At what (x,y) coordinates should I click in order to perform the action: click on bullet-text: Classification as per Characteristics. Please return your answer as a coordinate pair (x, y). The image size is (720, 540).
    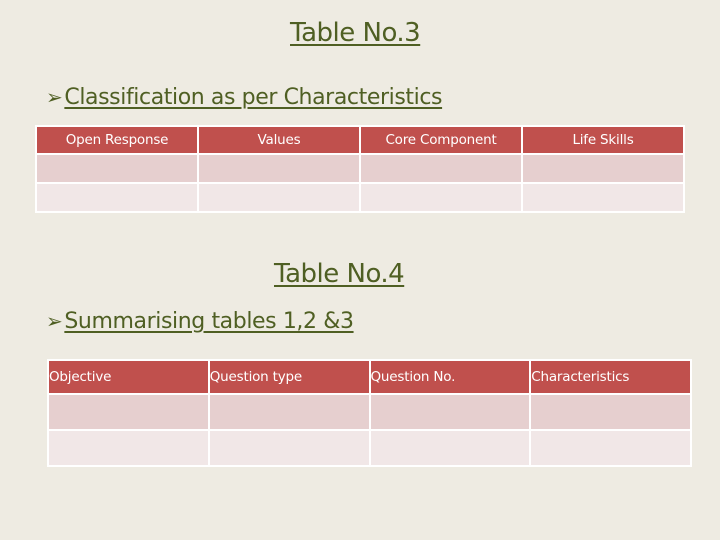
    Looking at the image, I should click on (253, 97).